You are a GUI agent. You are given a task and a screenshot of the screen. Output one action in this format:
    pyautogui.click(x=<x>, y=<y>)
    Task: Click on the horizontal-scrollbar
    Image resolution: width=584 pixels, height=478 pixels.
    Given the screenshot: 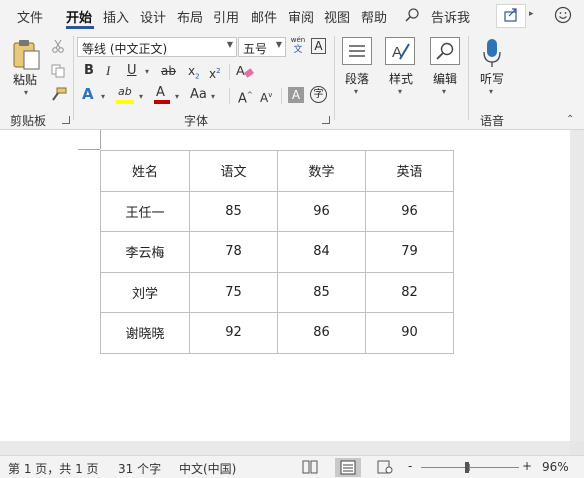 What is the action you would take?
    pyautogui.click(x=285, y=448)
    